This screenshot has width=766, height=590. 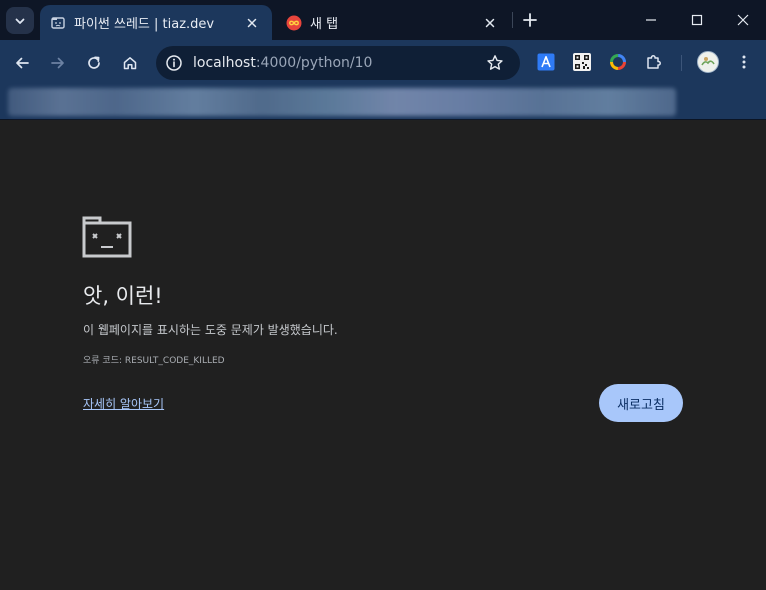 What do you see at coordinates (314, 63) in the screenshot?
I see `url-path: :4000/python/10` at bounding box center [314, 63].